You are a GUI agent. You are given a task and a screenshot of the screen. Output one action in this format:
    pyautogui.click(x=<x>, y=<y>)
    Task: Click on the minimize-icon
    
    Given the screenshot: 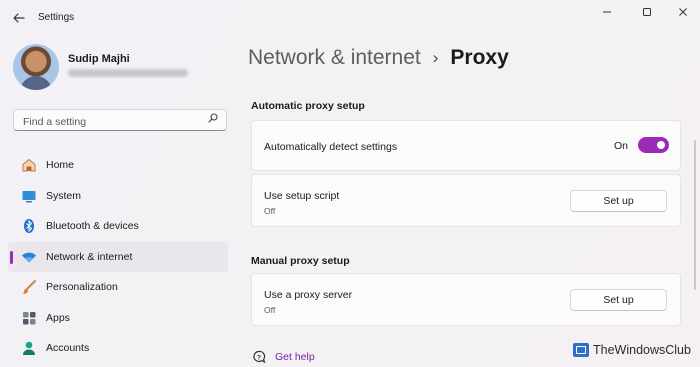 What is the action you would take?
    pyautogui.click(x=607, y=13)
    